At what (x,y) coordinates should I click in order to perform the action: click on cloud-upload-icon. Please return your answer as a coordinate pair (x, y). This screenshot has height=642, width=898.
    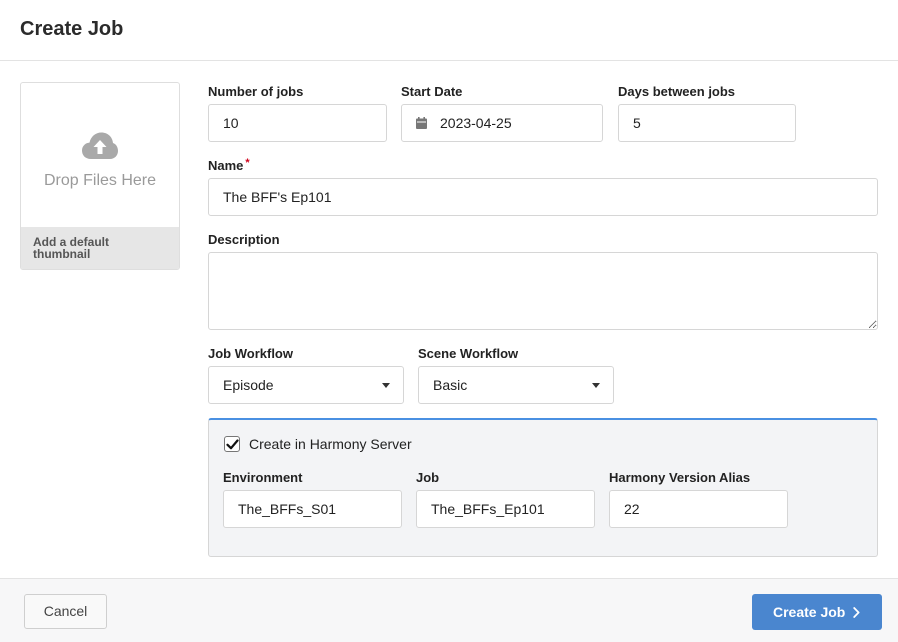
    Looking at the image, I should click on (100, 145).